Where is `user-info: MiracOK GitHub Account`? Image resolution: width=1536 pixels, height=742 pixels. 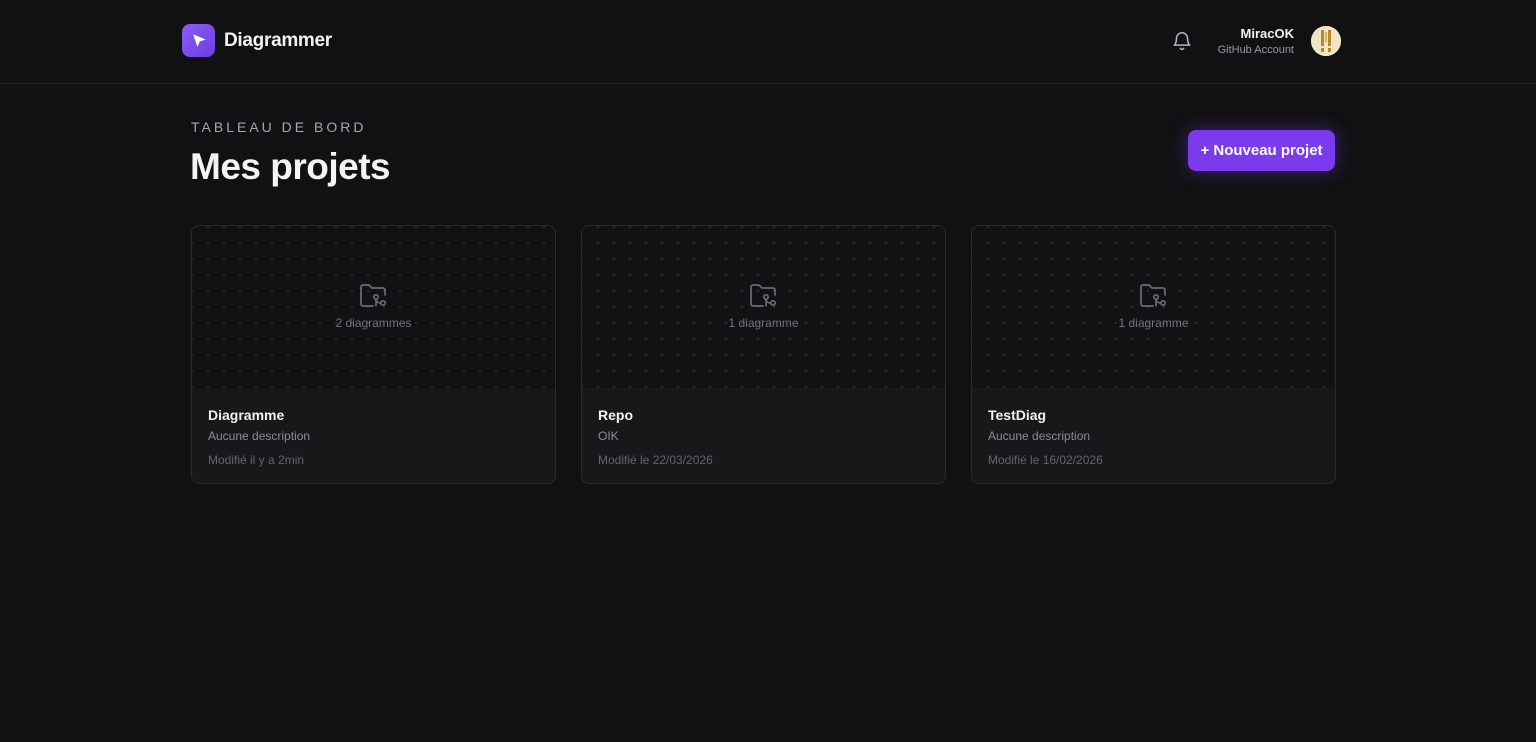 user-info: MiracOK GitHub Account is located at coordinates (1256, 42).